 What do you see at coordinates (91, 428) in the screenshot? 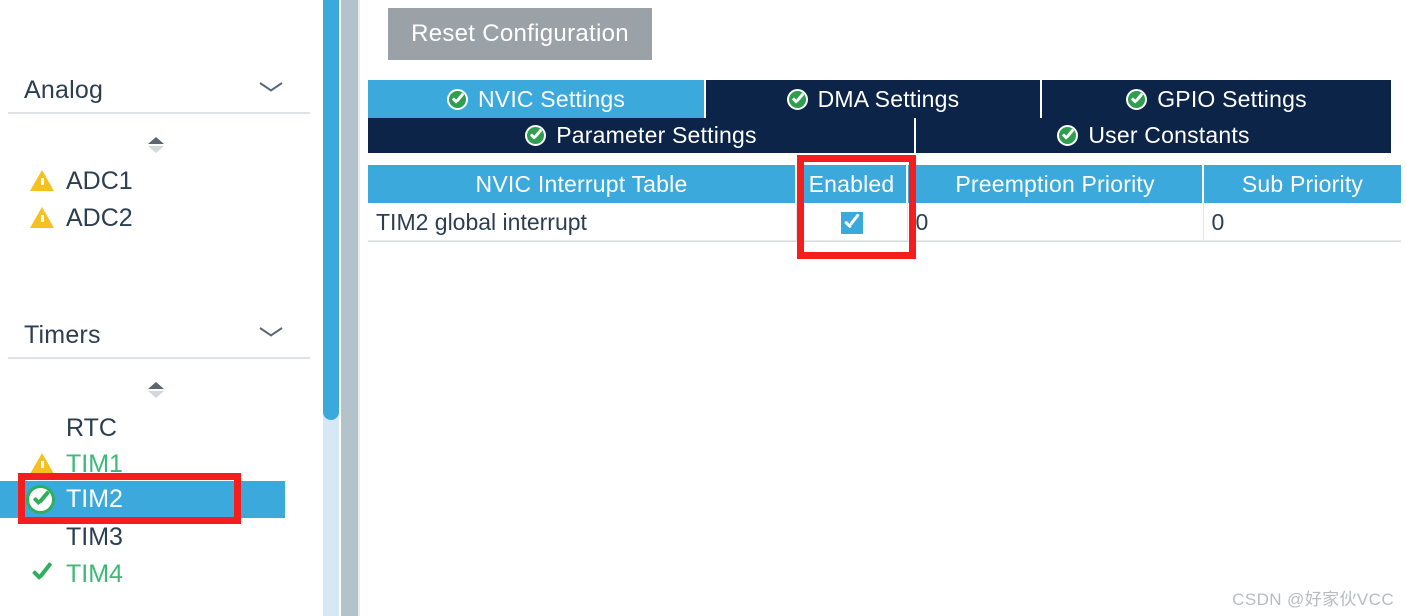
I see `tree-item-label: RTC` at bounding box center [91, 428].